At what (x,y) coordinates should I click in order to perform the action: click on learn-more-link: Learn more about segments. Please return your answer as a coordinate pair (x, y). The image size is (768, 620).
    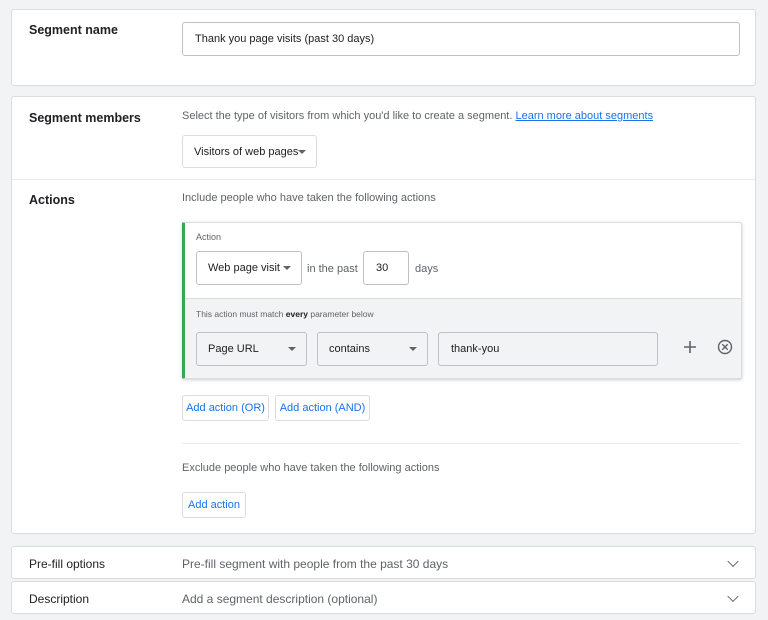
    Looking at the image, I should click on (584, 116).